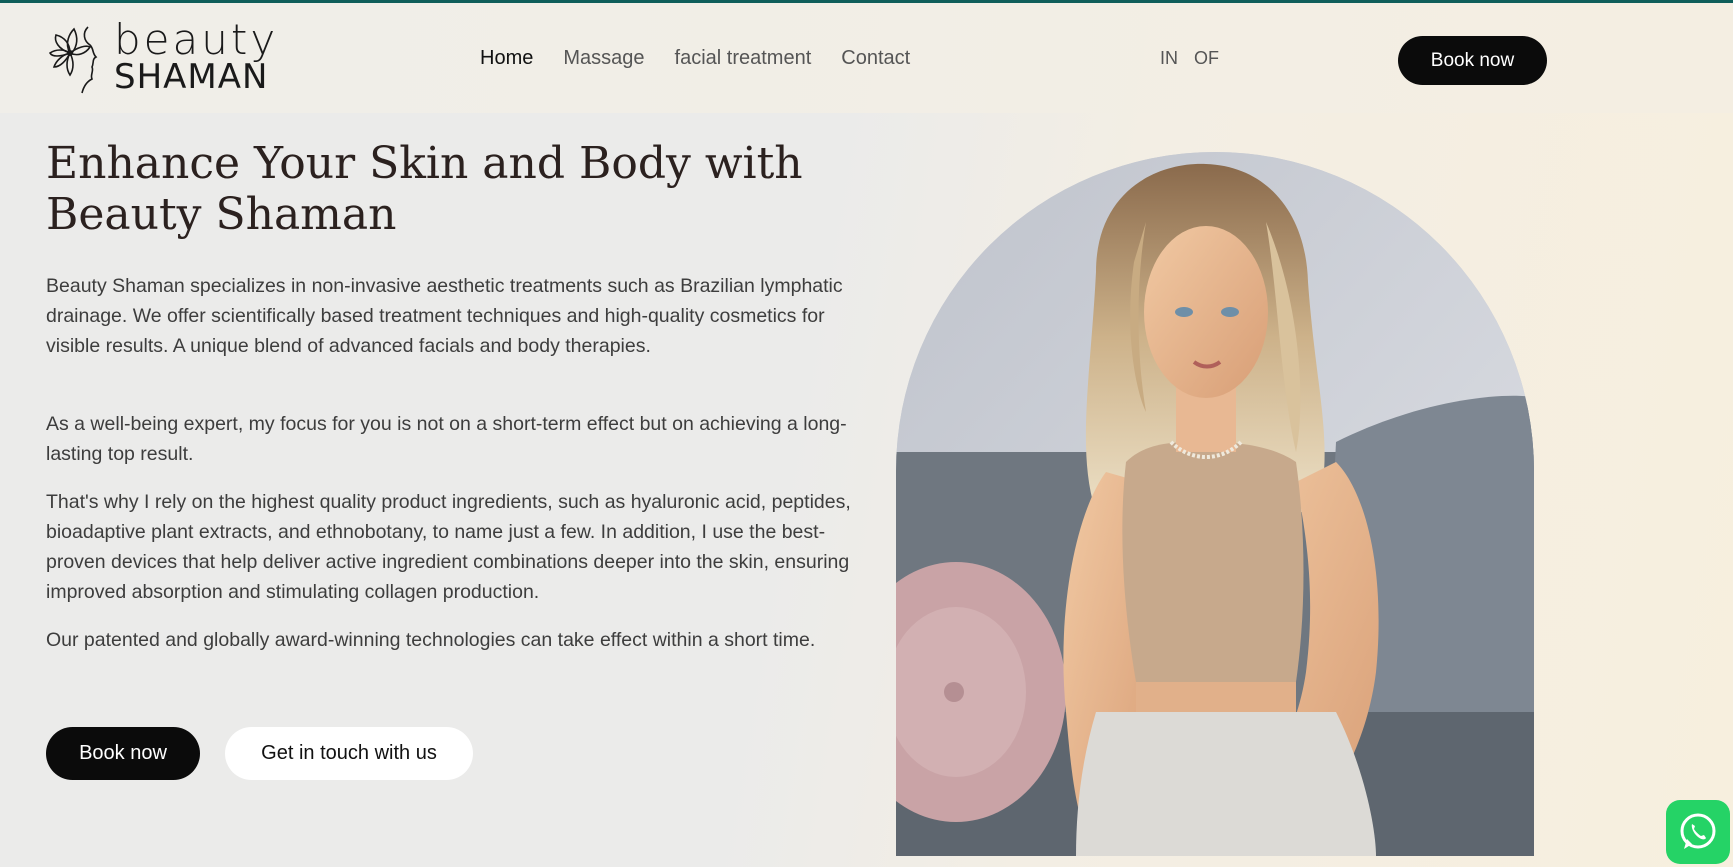 The image size is (1733, 867). I want to click on nav-facial-treatment: facial treatment, so click(743, 58).